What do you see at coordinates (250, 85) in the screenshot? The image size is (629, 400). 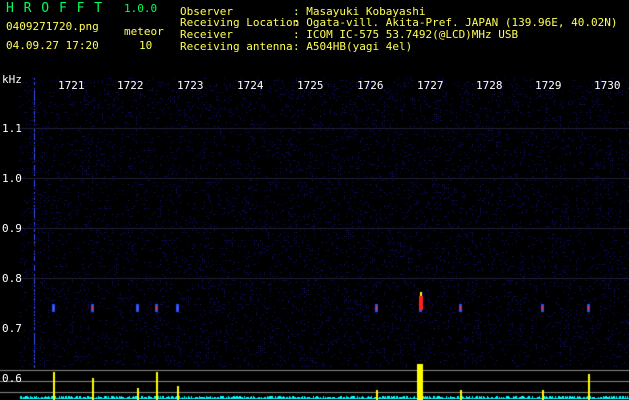 I see `time-tick: 1724` at bounding box center [250, 85].